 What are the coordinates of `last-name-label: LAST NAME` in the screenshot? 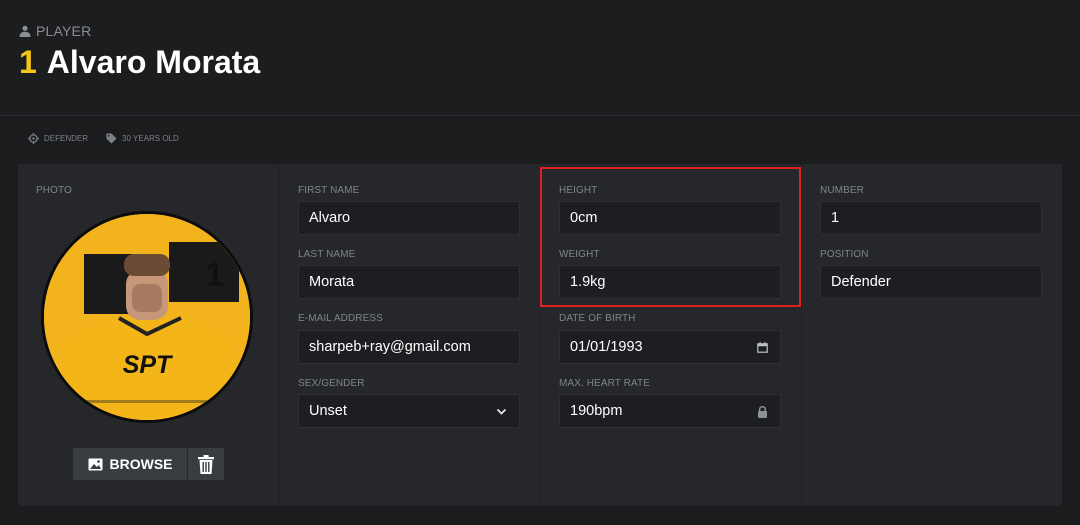 It's located at (327, 254).